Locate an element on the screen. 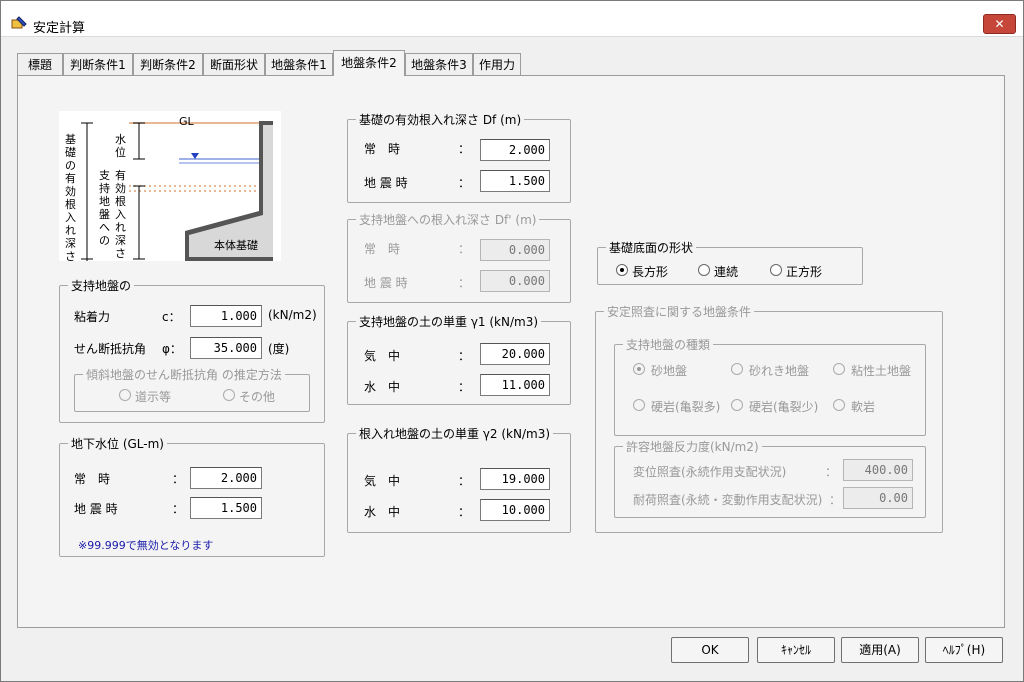 The width and height of the screenshot is (1024, 682). tab-judge1: 判断条件1 is located at coordinates (98, 64).